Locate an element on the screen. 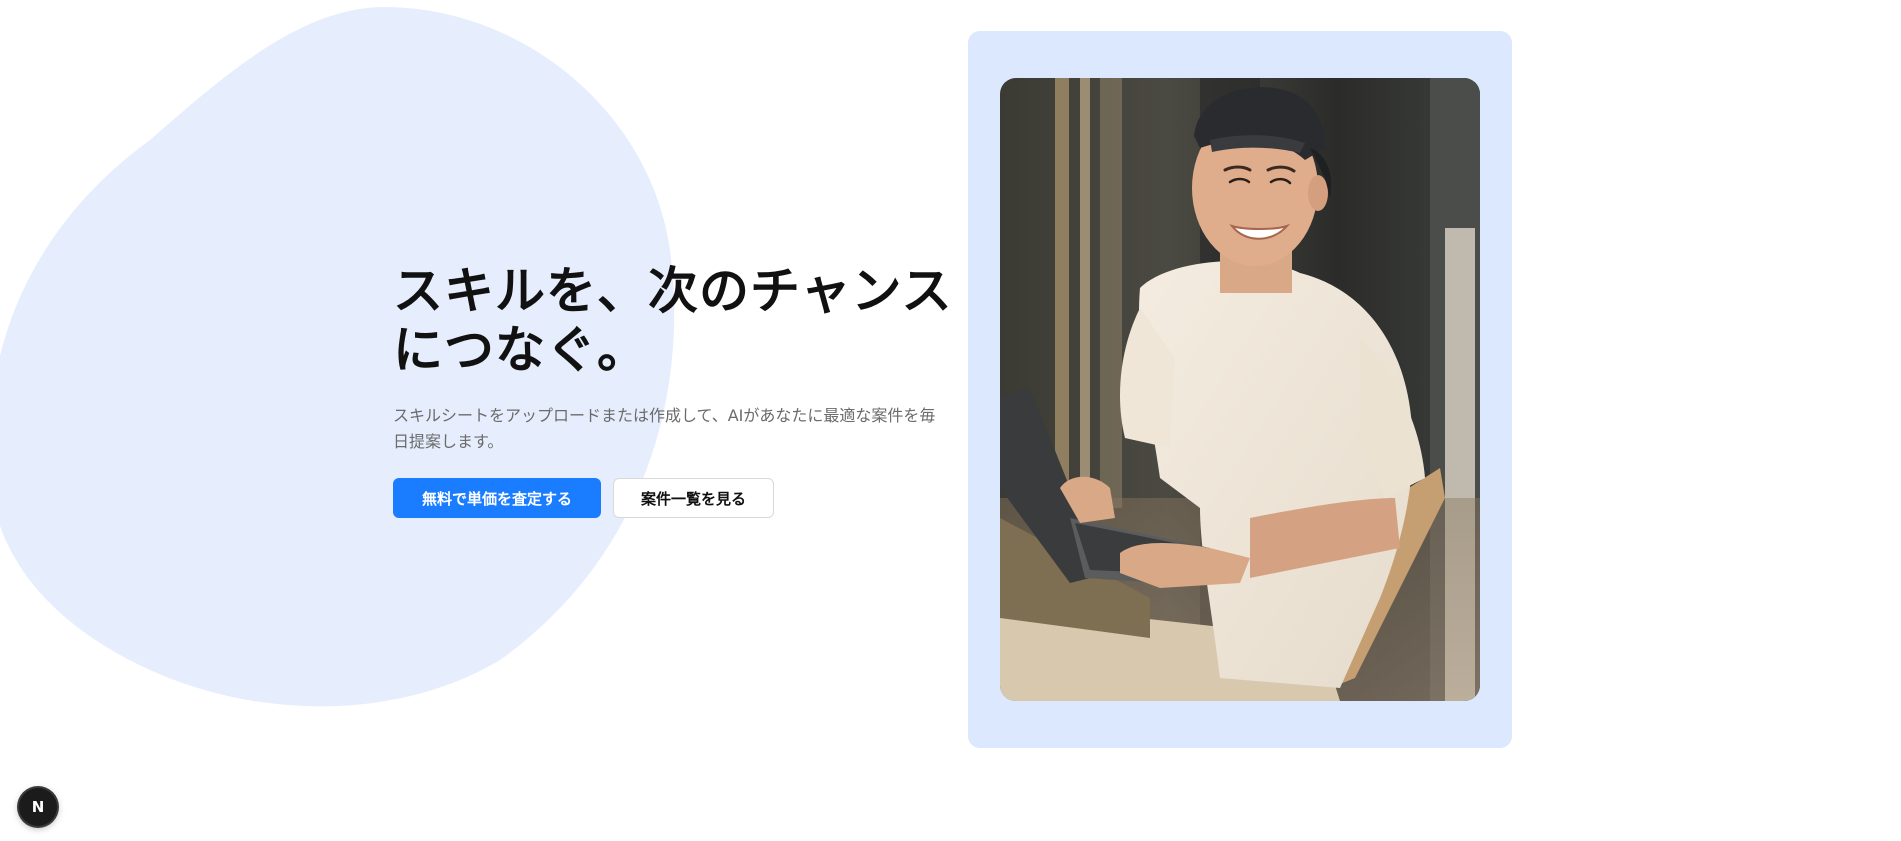 The width and height of the screenshot is (1901, 841). free-estimate-button: 無料で単価を査定する is located at coordinates (497, 498).